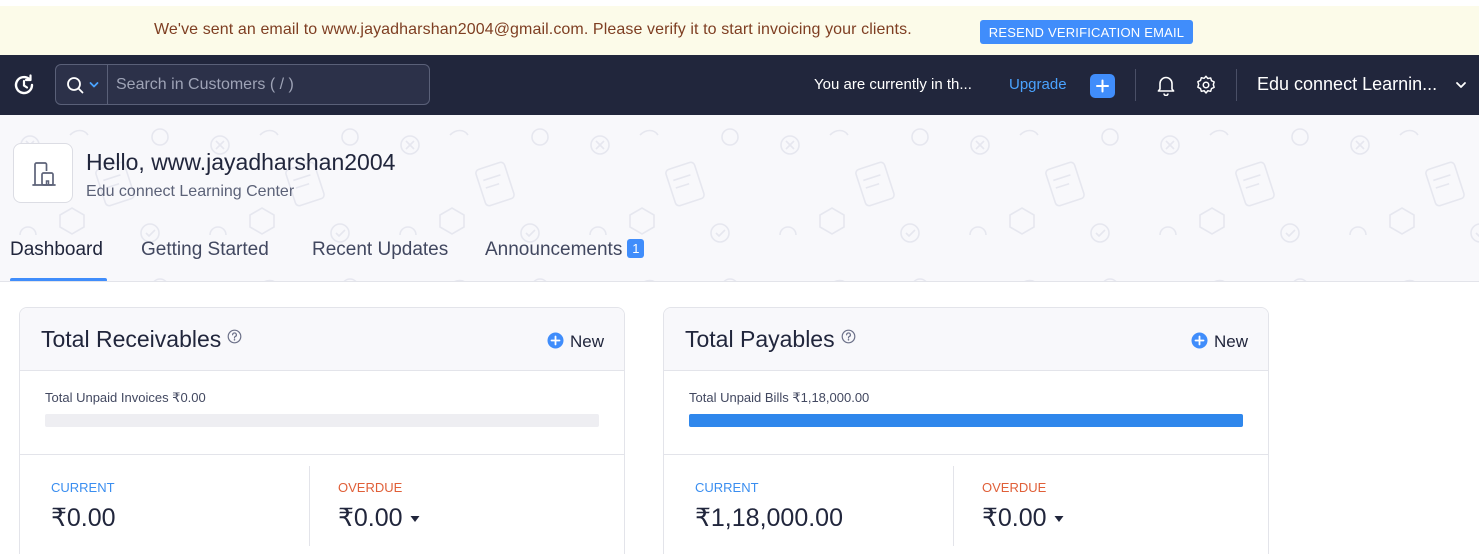 The width and height of the screenshot is (1479, 554). Describe the element at coordinates (131, 339) in the screenshot. I see `card-title-text: Total Receivables` at that location.